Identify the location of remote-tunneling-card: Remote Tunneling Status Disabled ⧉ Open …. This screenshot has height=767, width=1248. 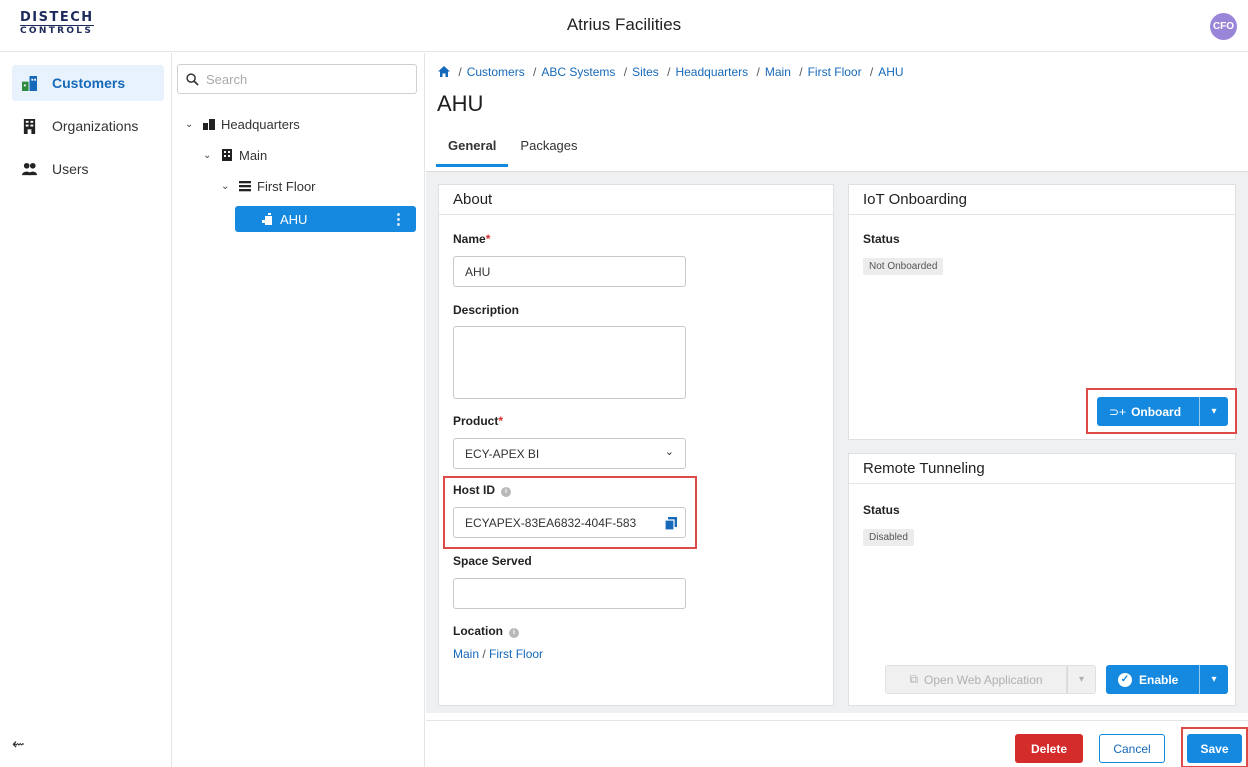
(1042, 579).